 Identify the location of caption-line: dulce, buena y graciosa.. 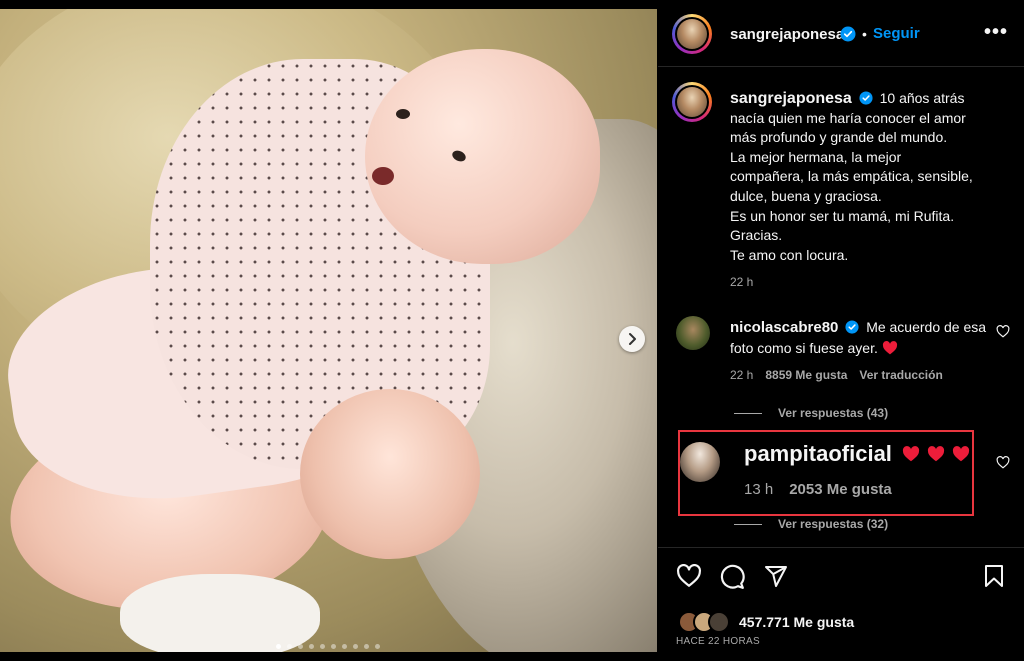
(806, 195).